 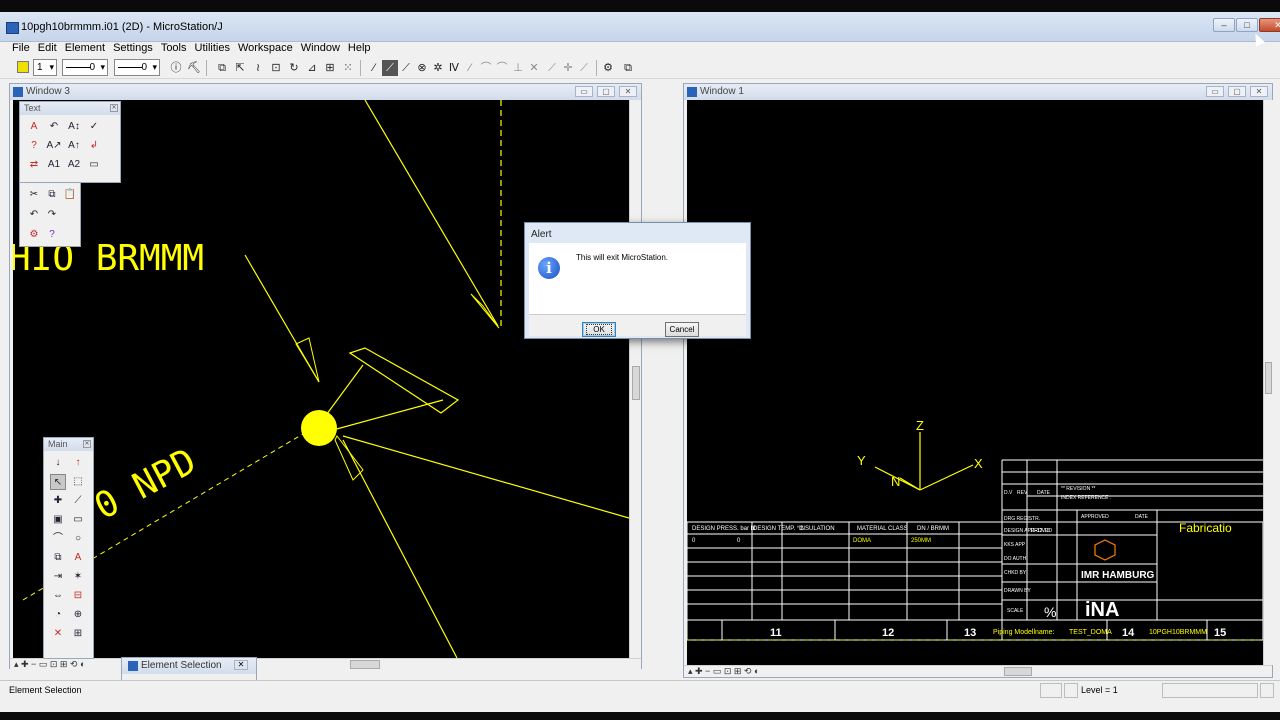 What do you see at coordinates (348, 68) in the screenshot?
I see `grid-icon: ⁙` at bounding box center [348, 68].